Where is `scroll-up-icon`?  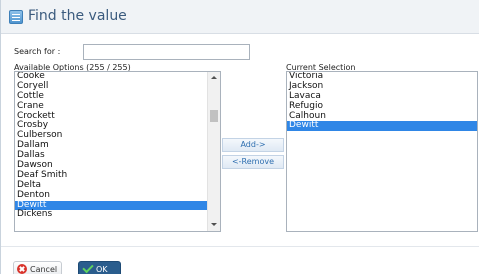
scroll-up-icon is located at coordinates (214, 78).